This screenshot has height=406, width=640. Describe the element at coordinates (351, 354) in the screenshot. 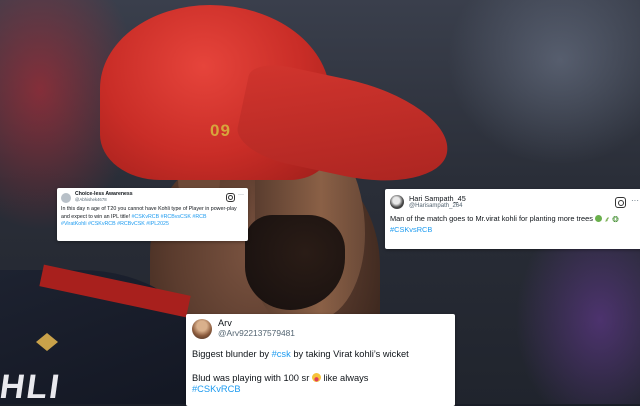

I see `tweet-line-suffix: by taking Virat kohli’s wicket` at that location.